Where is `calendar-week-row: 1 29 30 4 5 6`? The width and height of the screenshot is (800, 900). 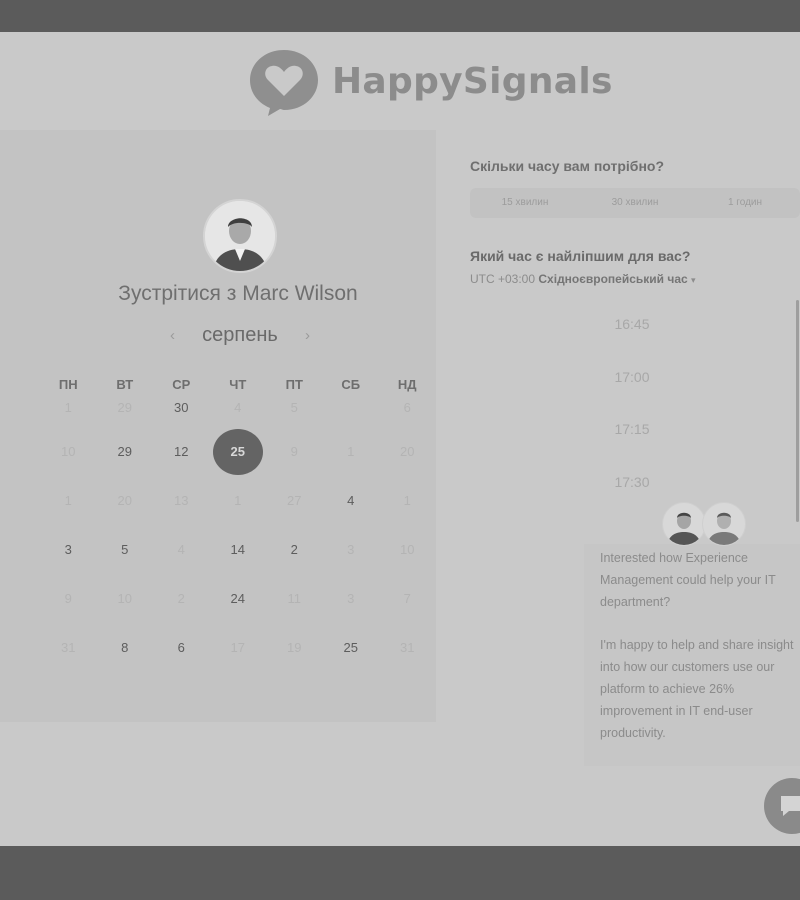 calendar-week-row: 1 29 30 4 5 6 is located at coordinates (238, 406).